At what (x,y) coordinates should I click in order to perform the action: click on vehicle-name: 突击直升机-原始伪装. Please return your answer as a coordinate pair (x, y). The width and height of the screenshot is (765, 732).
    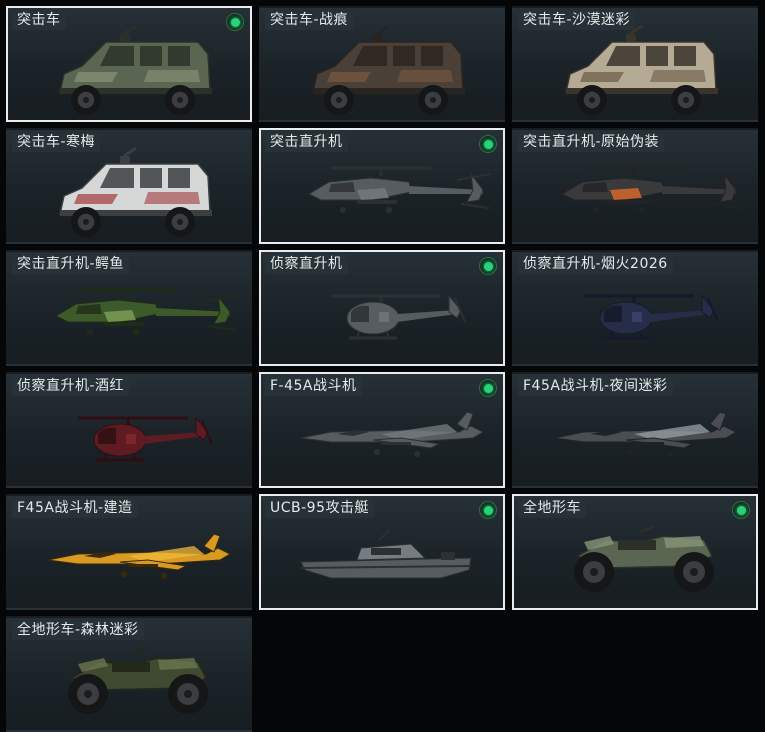
    Looking at the image, I should click on (591, 142).